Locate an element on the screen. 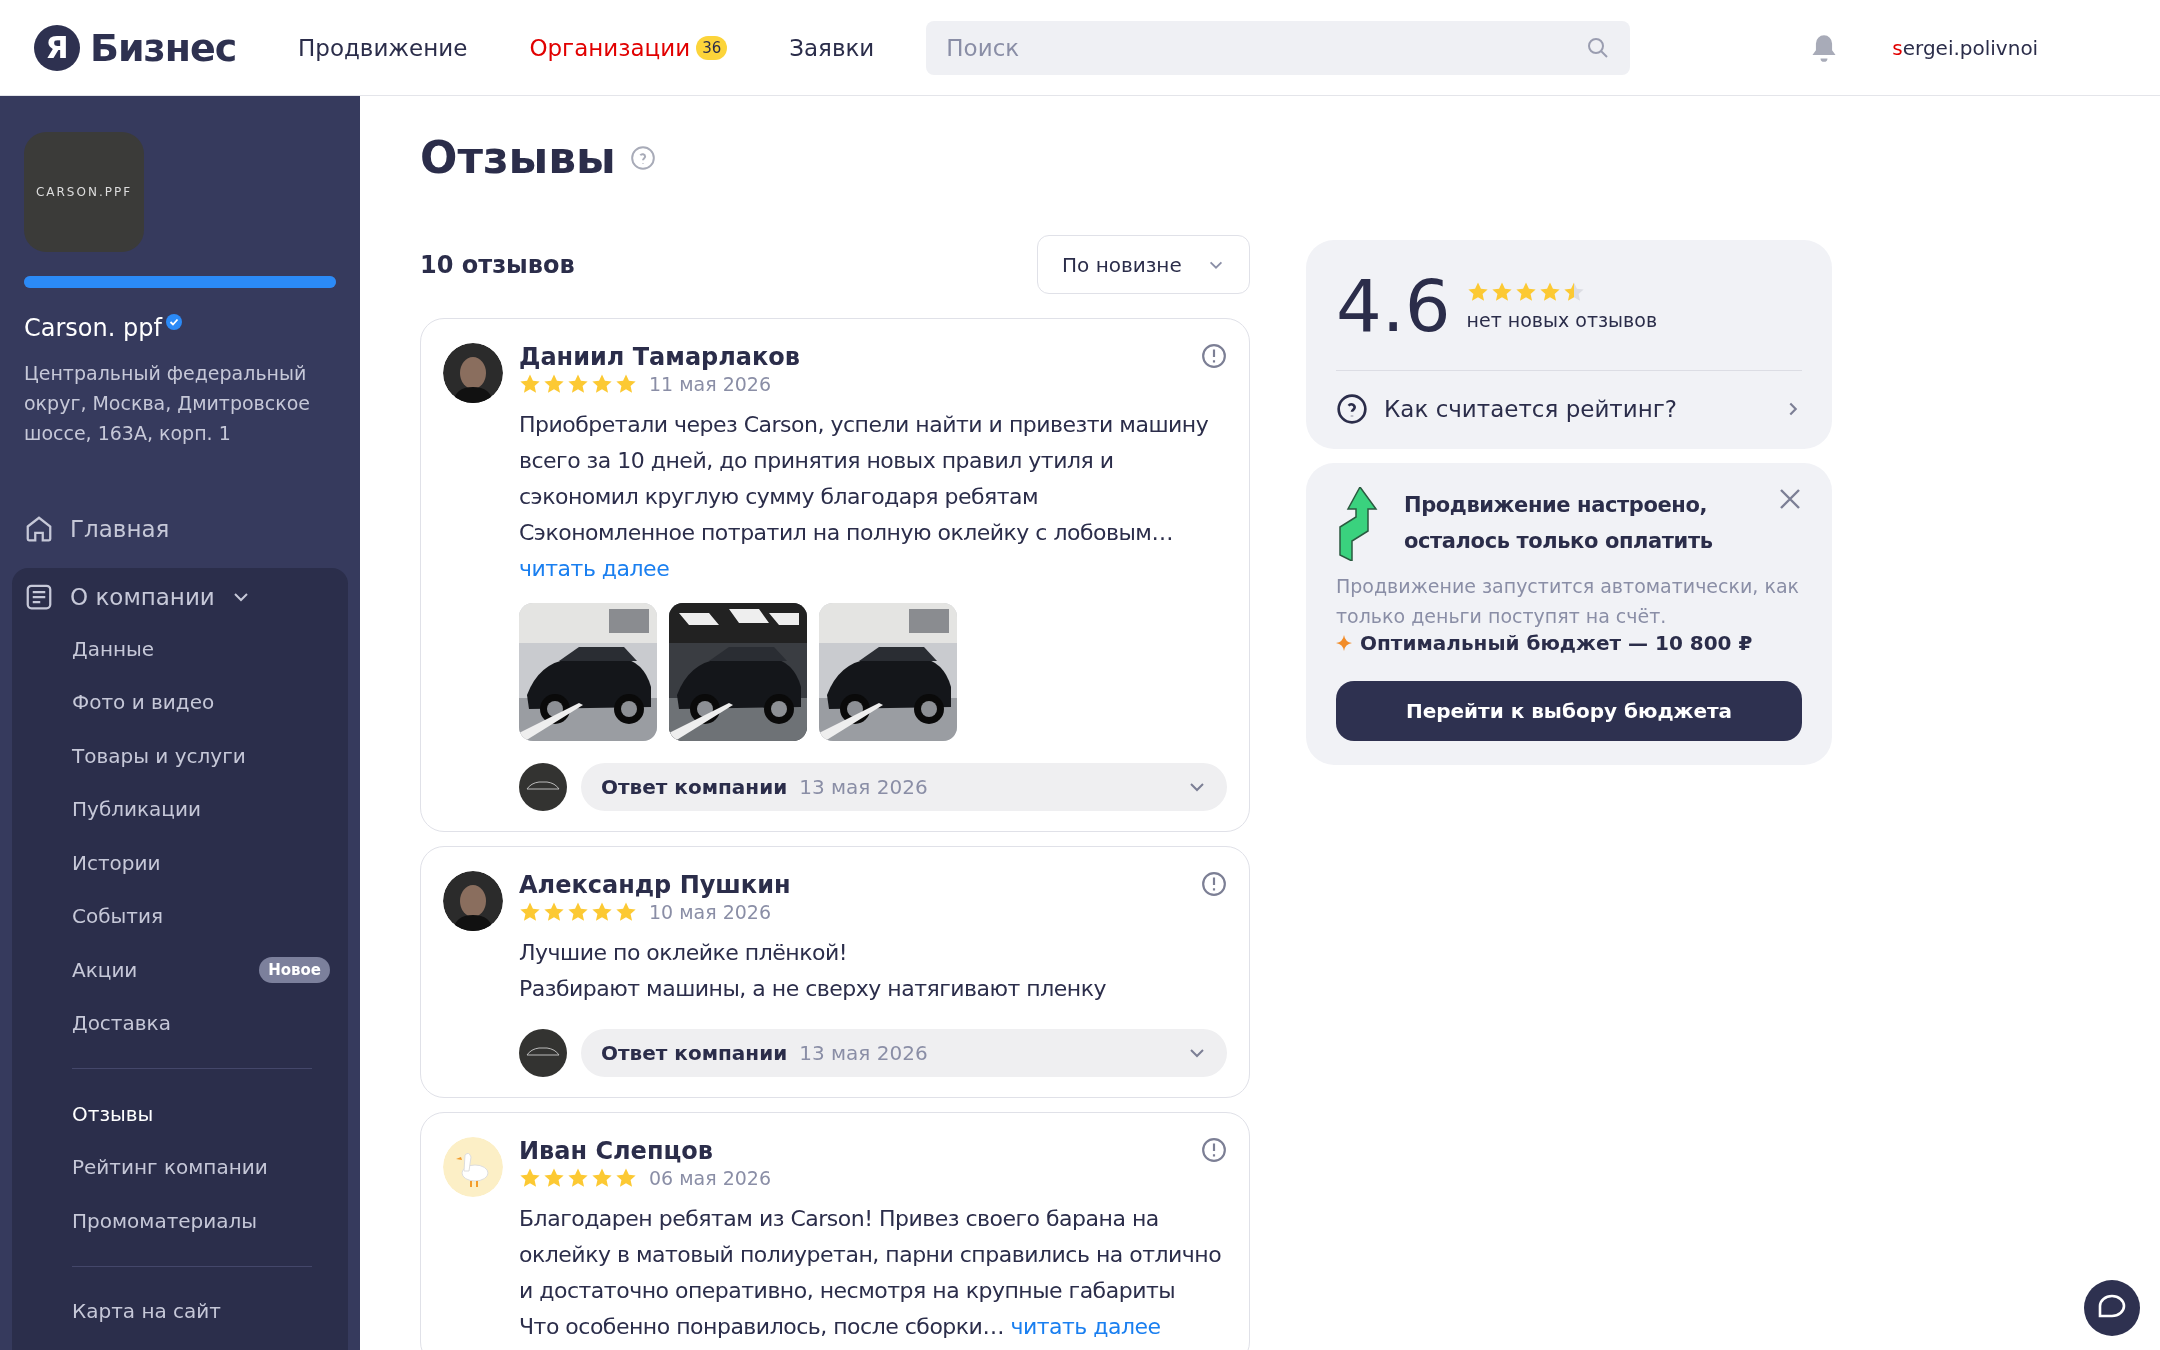 This screenshot has height=1350, width=2160. review-text: Приобретали через Carson, успели найти и привезти машину всего за 10 дней, до принятия новых правил утиля и сэкономил круглую сумму благодаря ребятам Сэкономленное потратил на полную оклейку с лобовым… читать далее is located at coordinates (864, 497).